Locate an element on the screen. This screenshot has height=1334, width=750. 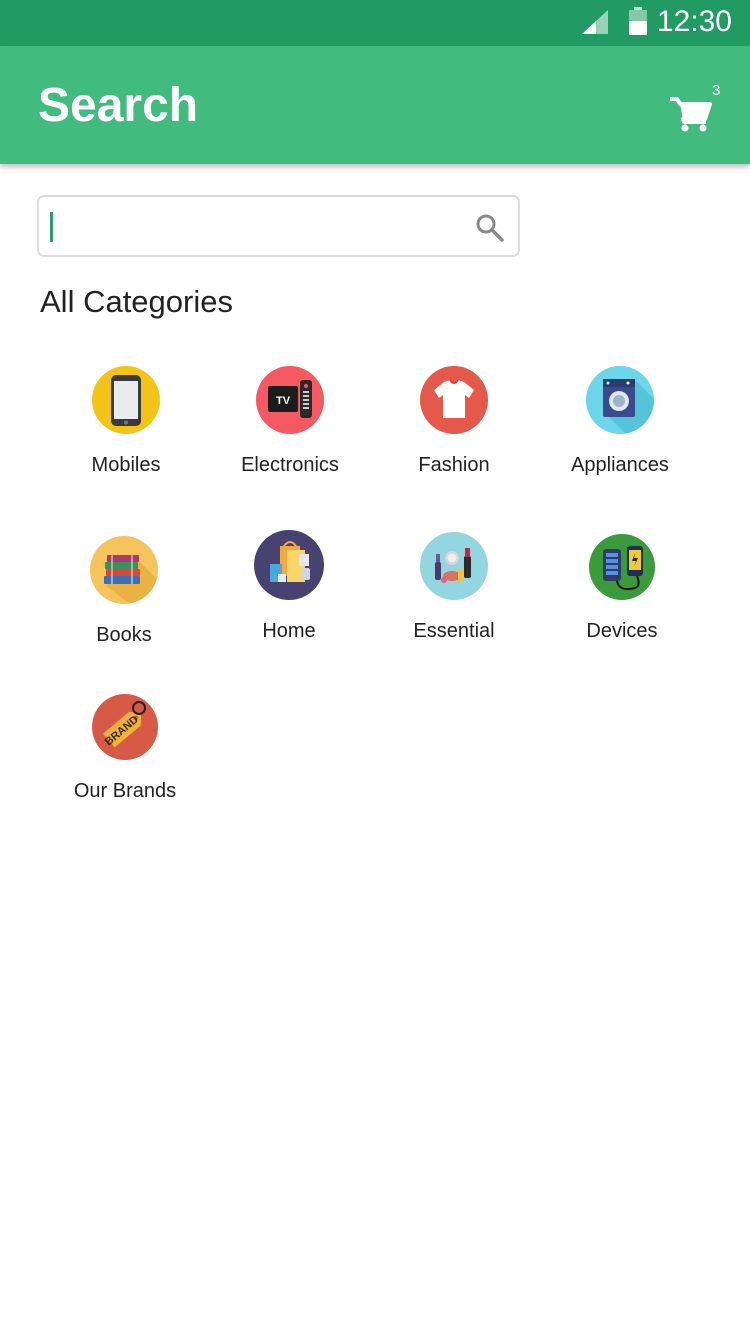
category-label: Mobiles is located at coordinates (126, 465).